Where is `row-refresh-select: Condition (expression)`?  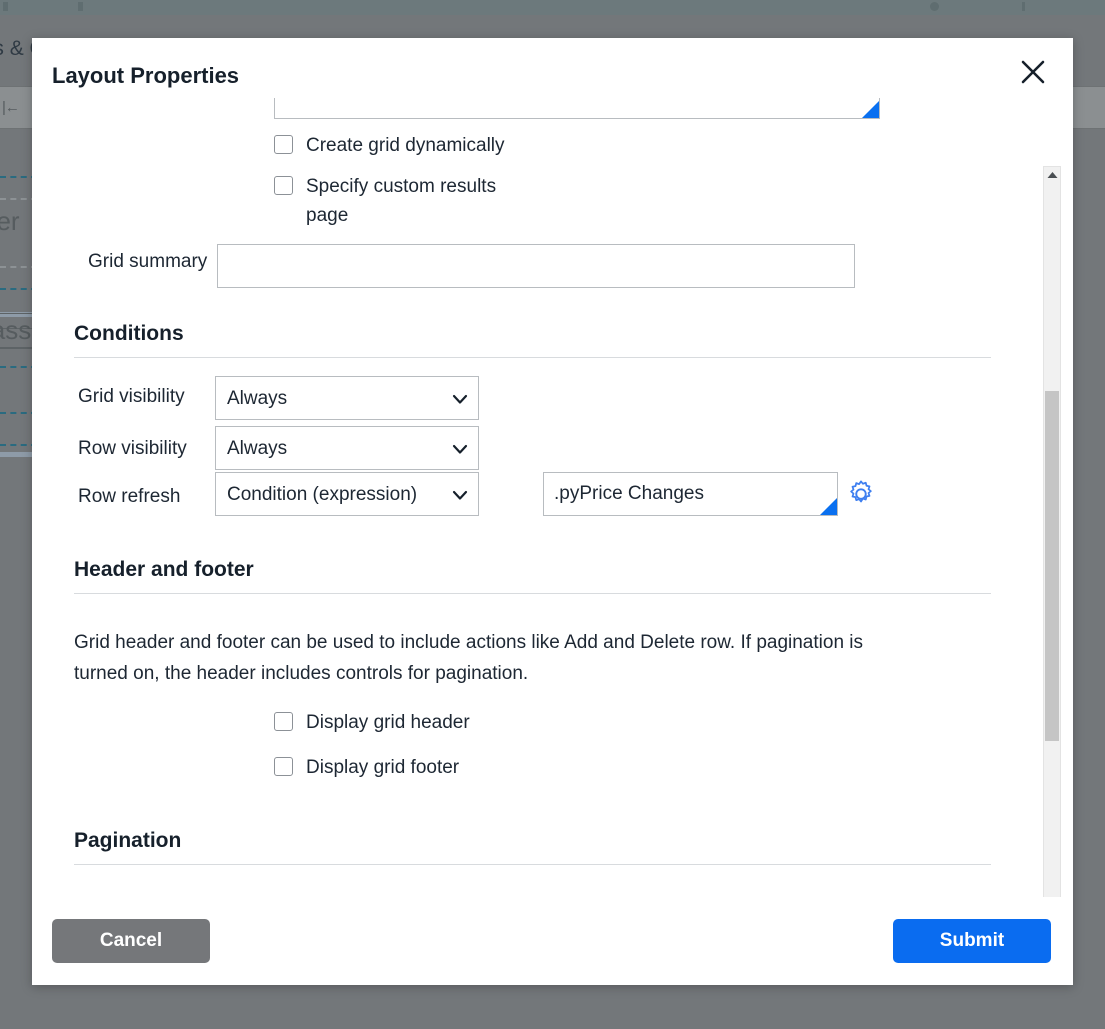 row-refresh-select: Condition (expression) is located at coordinates (347, 494).